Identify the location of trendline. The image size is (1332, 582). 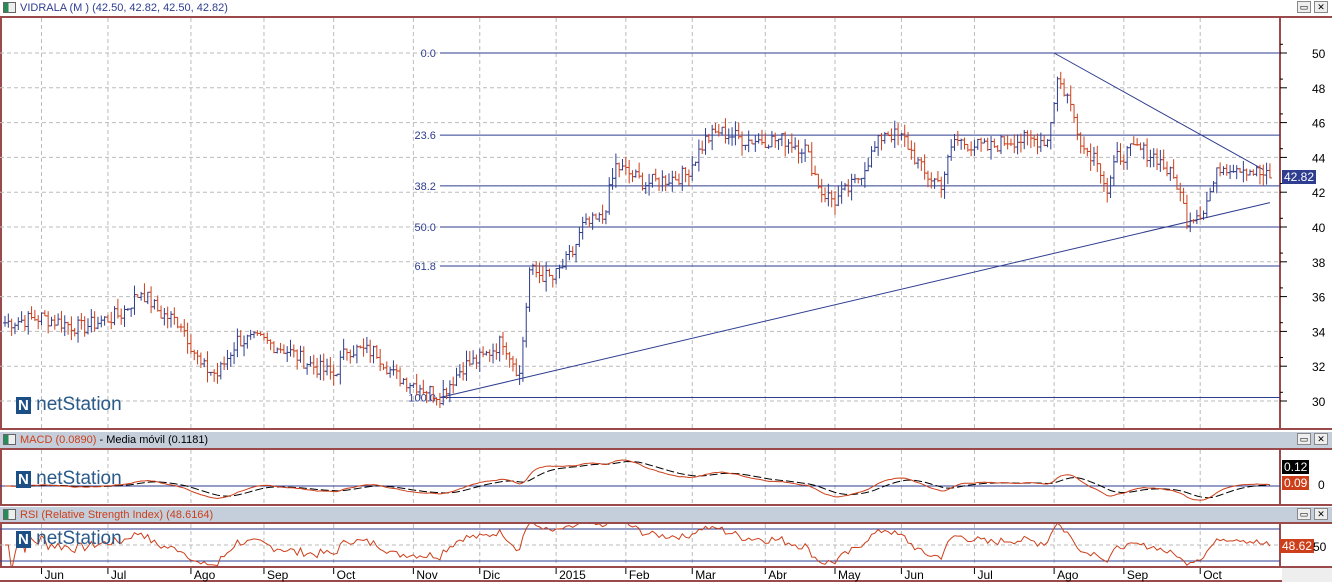
(1158, 111).